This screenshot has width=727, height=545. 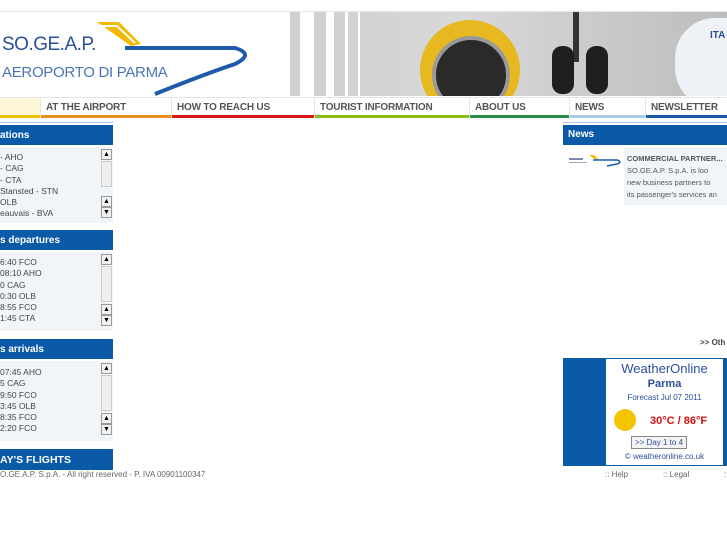 I want to click on list-item: - CTA, so click(x=56, y=180).